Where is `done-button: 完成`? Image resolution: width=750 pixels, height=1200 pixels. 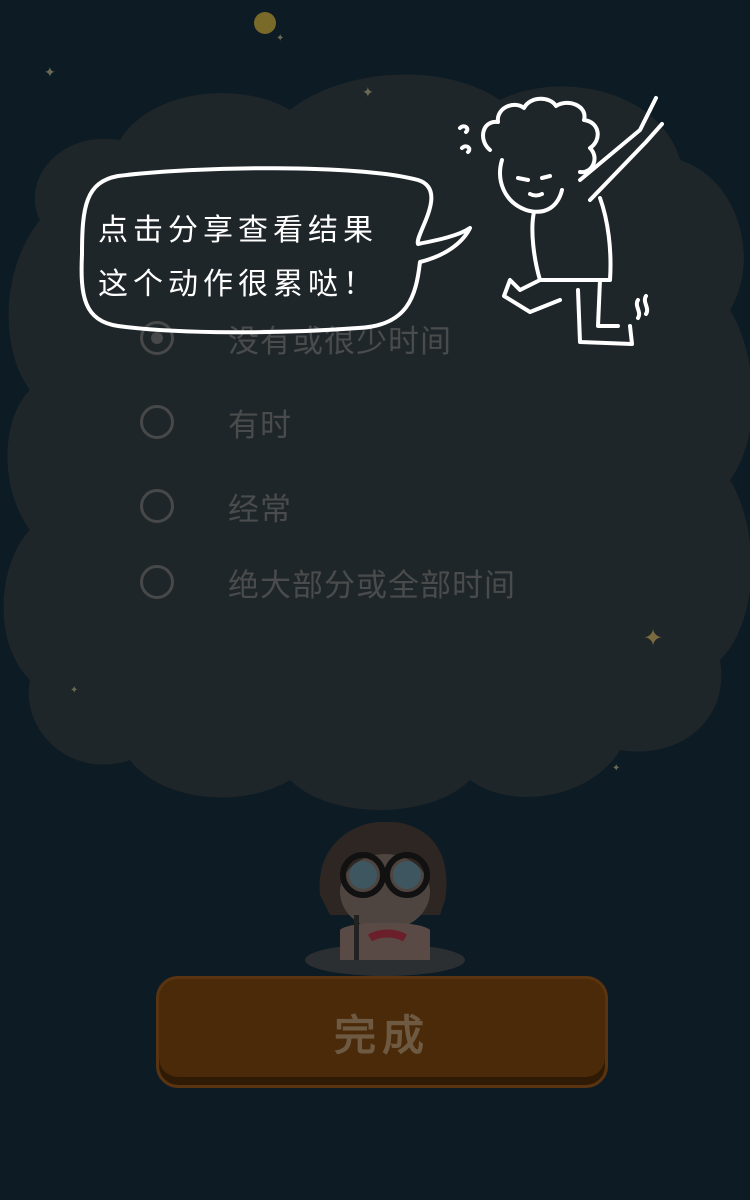 done-button: 完成 is located at coordinates (382, 1032).